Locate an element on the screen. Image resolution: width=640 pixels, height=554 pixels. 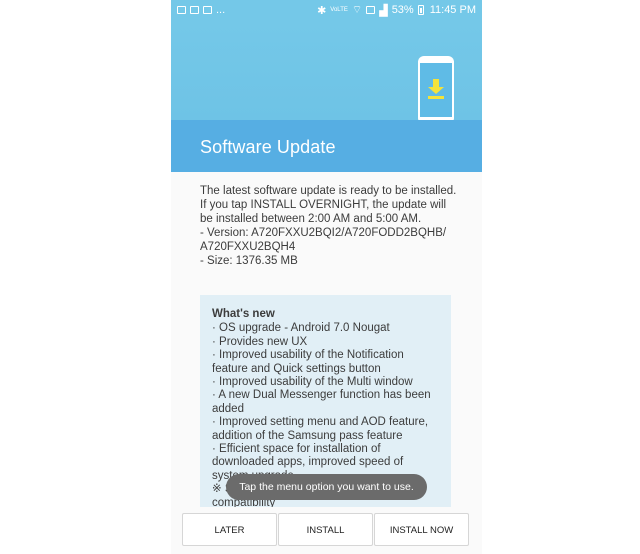
header-illustration-area is located at coordinates (326, 72).